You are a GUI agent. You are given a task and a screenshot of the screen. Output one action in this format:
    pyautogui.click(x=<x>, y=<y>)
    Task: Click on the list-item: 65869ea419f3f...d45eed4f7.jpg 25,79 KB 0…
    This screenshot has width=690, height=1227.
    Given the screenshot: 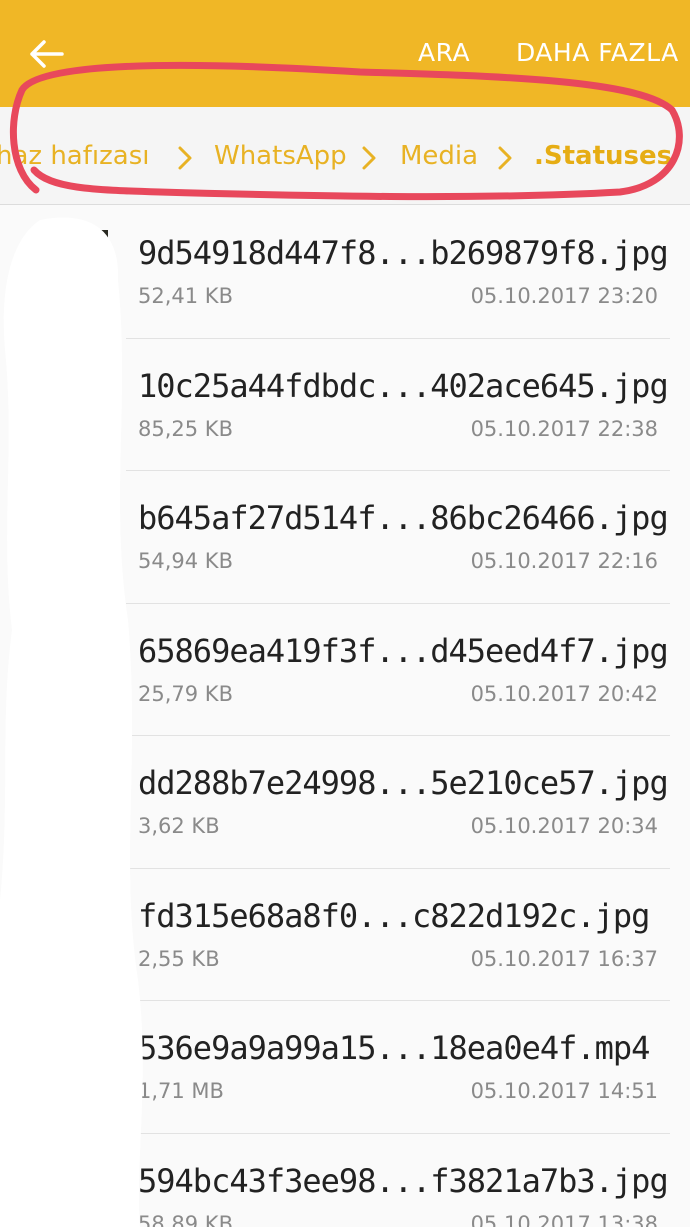 What is the action you would take?
    pyautogui.click(x=345, y=670)
    